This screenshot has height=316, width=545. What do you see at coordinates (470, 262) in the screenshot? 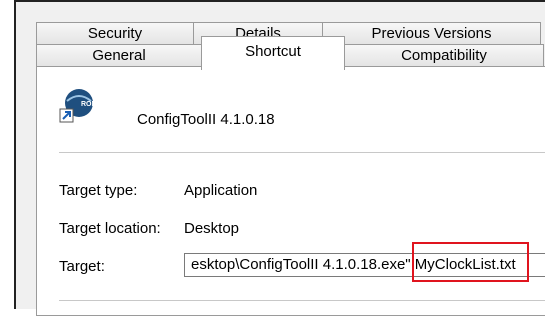
I see `highlight-box` at bounding box center [470, 262].